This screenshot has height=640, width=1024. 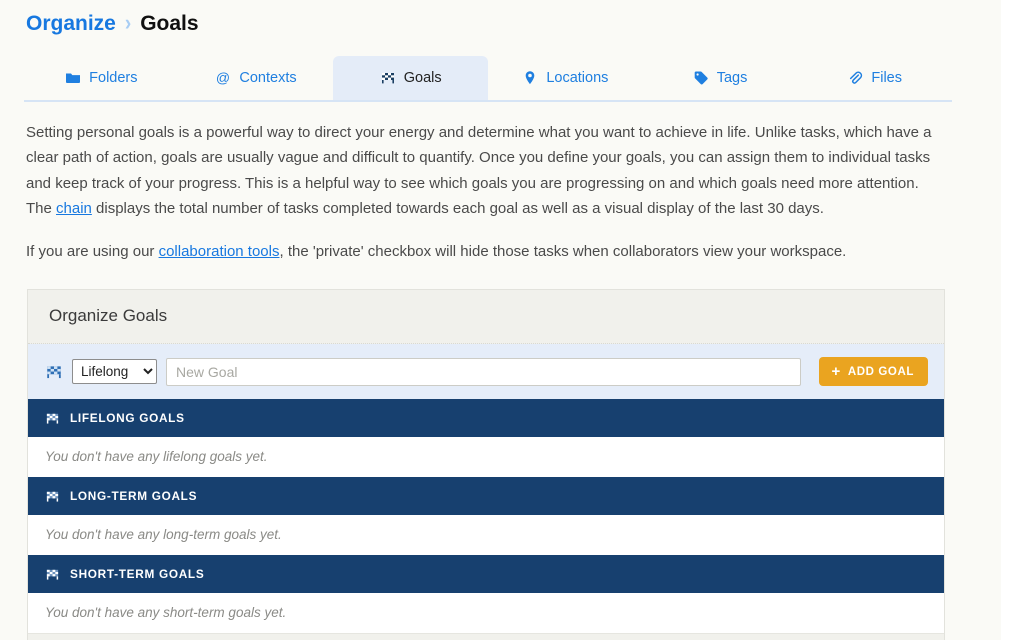 What do you see at coordinates (836, 371) in the screenshot?
I see `plus-icon: +` at bounding box center [836, 371].